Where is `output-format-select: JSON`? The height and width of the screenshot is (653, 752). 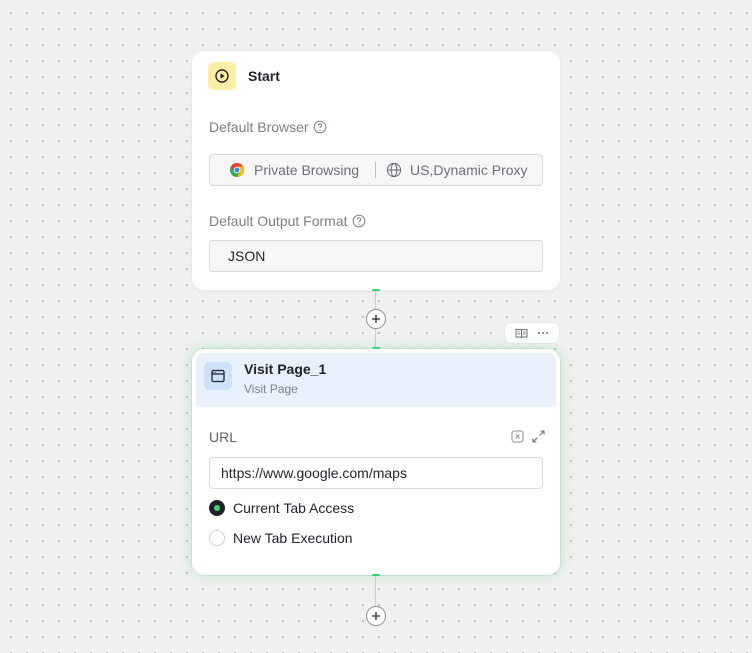
output-format-select: JSON is located at coordinates (376, 256).